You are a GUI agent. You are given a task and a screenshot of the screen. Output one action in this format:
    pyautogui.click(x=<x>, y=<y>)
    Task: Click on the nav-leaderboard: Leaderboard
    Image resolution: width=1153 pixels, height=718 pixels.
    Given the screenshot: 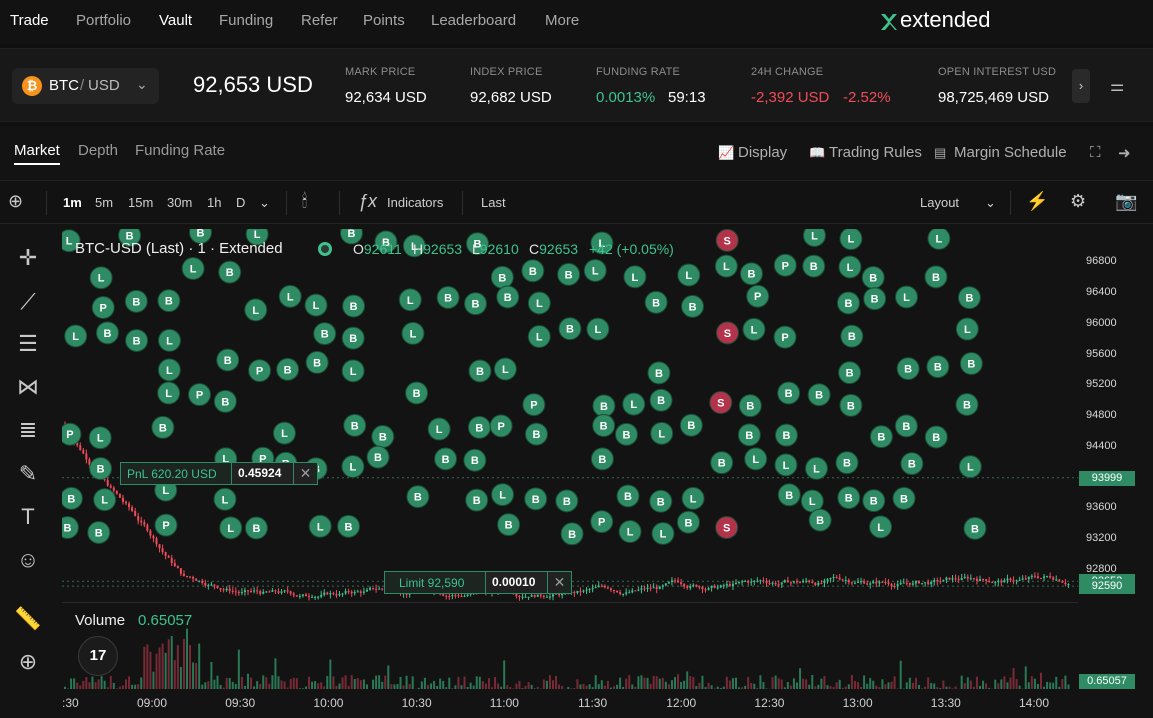 What is the action you would take?
    pyautogui.click(x=473, y=20)
    